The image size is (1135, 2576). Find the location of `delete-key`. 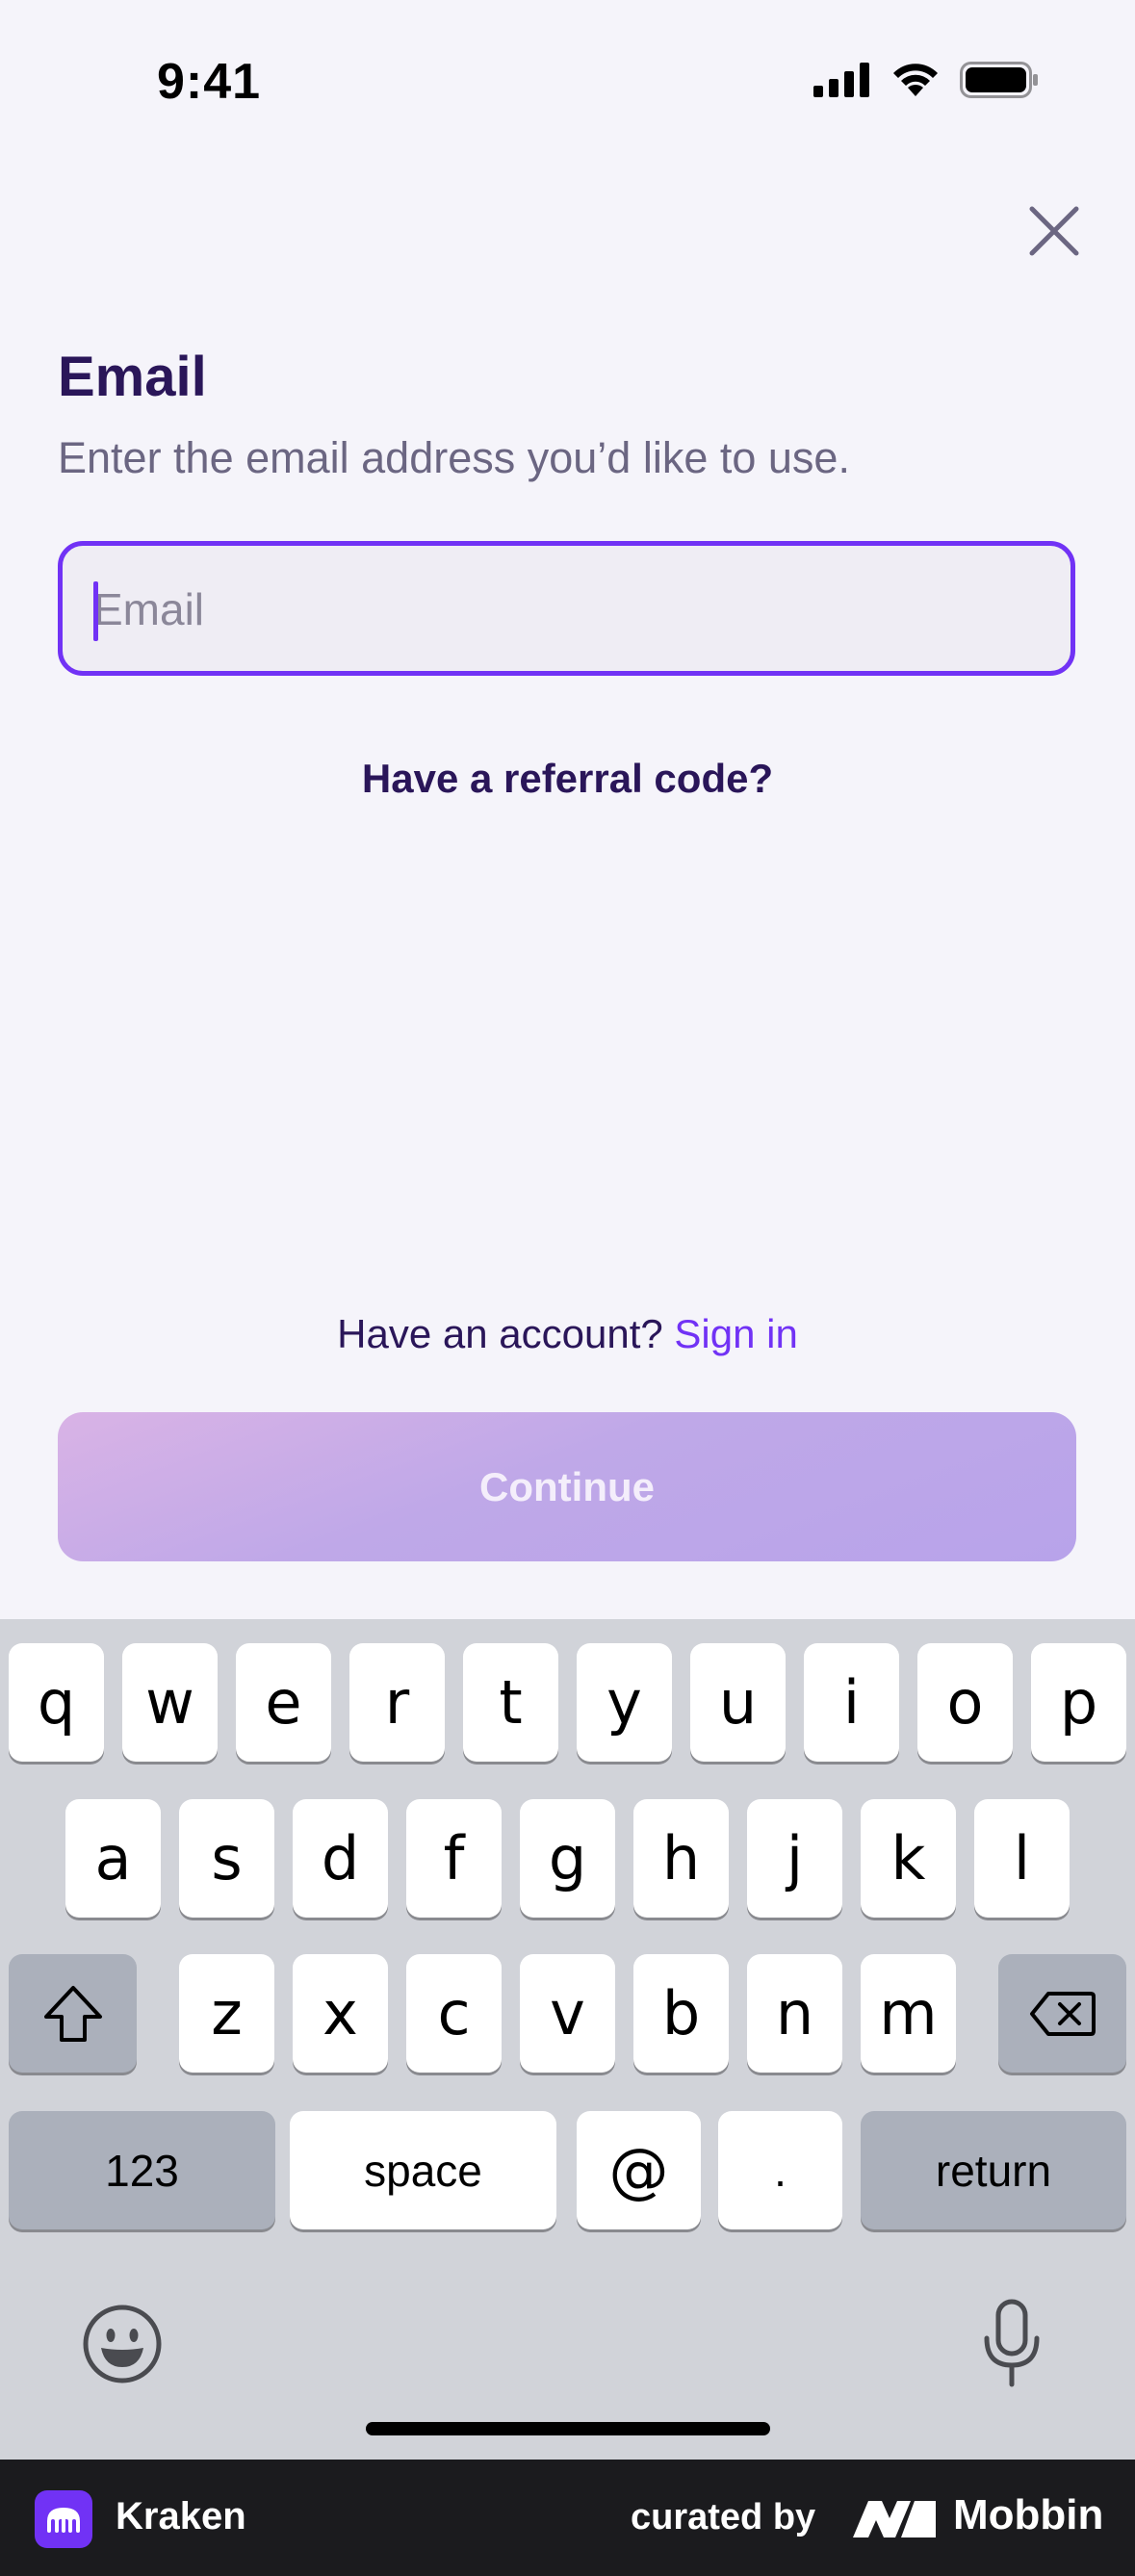

delete-key is located at coordinates (1062, 2013).